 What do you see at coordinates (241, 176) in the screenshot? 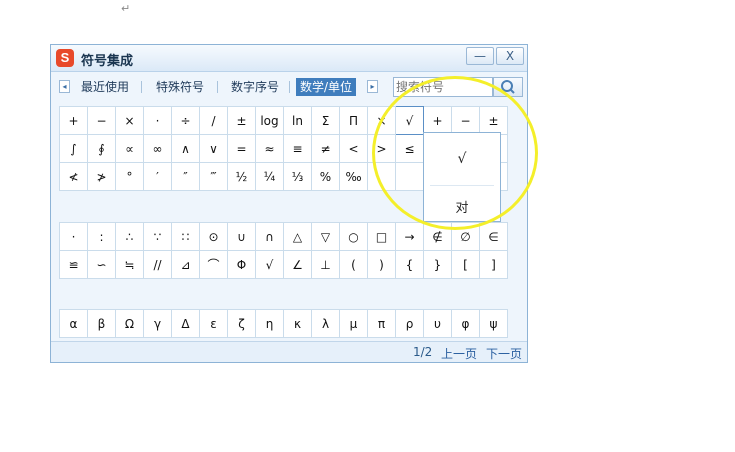
I see `symbol-cell: ½` at bounding box center [241, 176].